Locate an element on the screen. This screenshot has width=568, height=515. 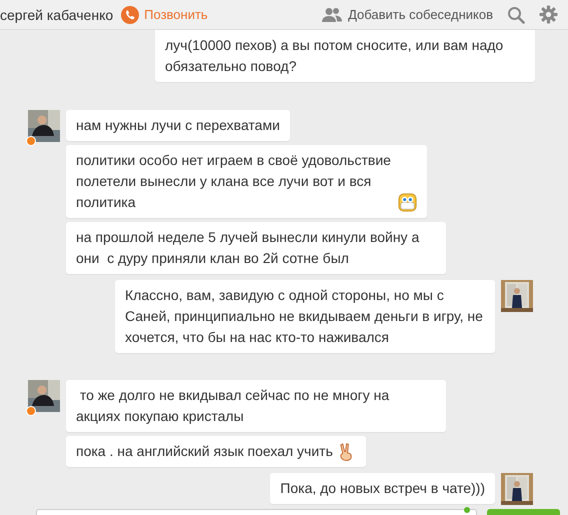
contact-name: сергей кабаченко is located at coordinates (57, 14).